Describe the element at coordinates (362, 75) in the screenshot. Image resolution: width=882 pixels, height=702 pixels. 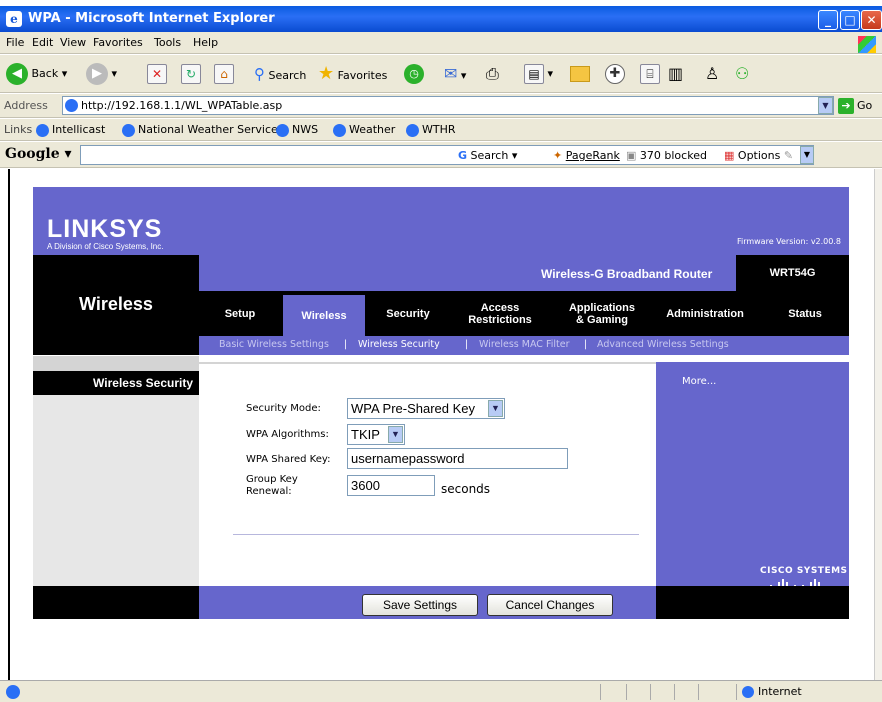
I see `favorites-label: Favorites` at that location.